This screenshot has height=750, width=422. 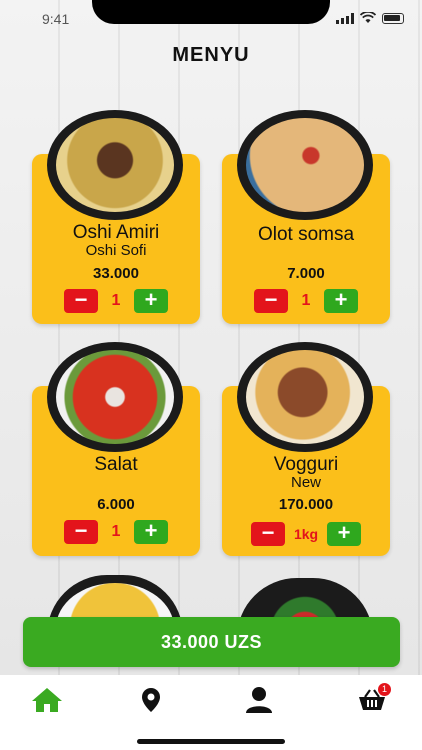 What do you see at coordinates (393, 18) in the screenshot?
I see `battery-icon` at bounding box center [393, 18].